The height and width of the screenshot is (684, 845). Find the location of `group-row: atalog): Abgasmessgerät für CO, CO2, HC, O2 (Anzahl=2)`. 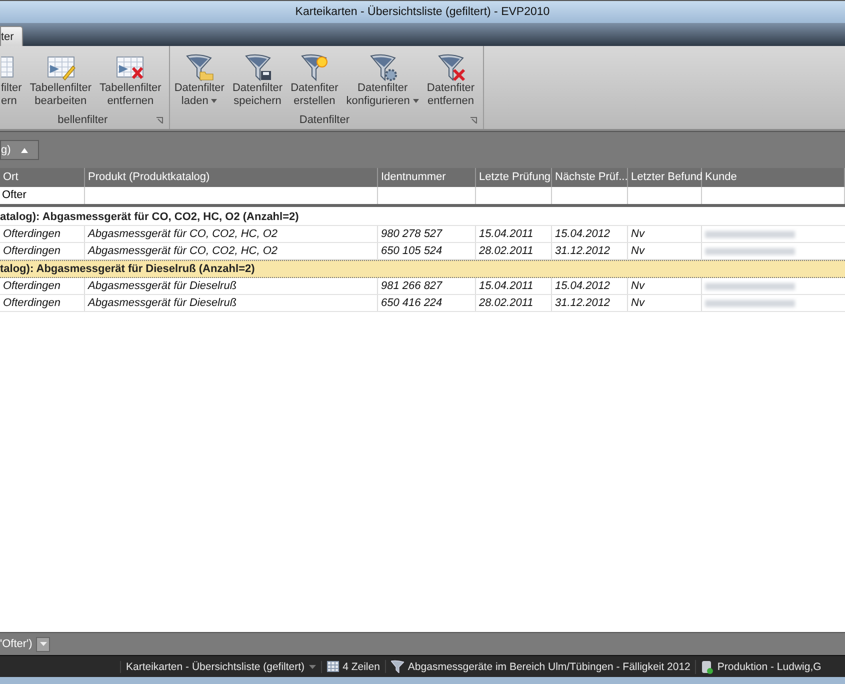

group-row: atalog): Abgasmessgerät für CO, CO2, HC, O2 (Anzahl=2) is located at coordinates (422, 217).